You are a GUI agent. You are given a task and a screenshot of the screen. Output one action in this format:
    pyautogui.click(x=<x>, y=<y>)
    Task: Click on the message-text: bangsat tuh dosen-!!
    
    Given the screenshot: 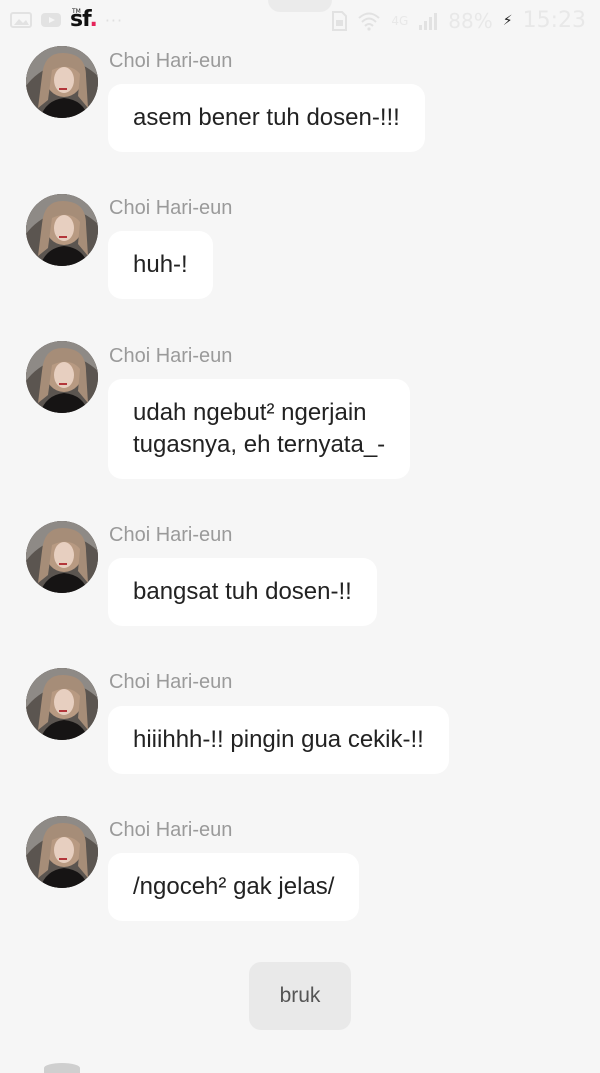 What is the action you would take?
    pyautogui.click(x=242, y=591)
    